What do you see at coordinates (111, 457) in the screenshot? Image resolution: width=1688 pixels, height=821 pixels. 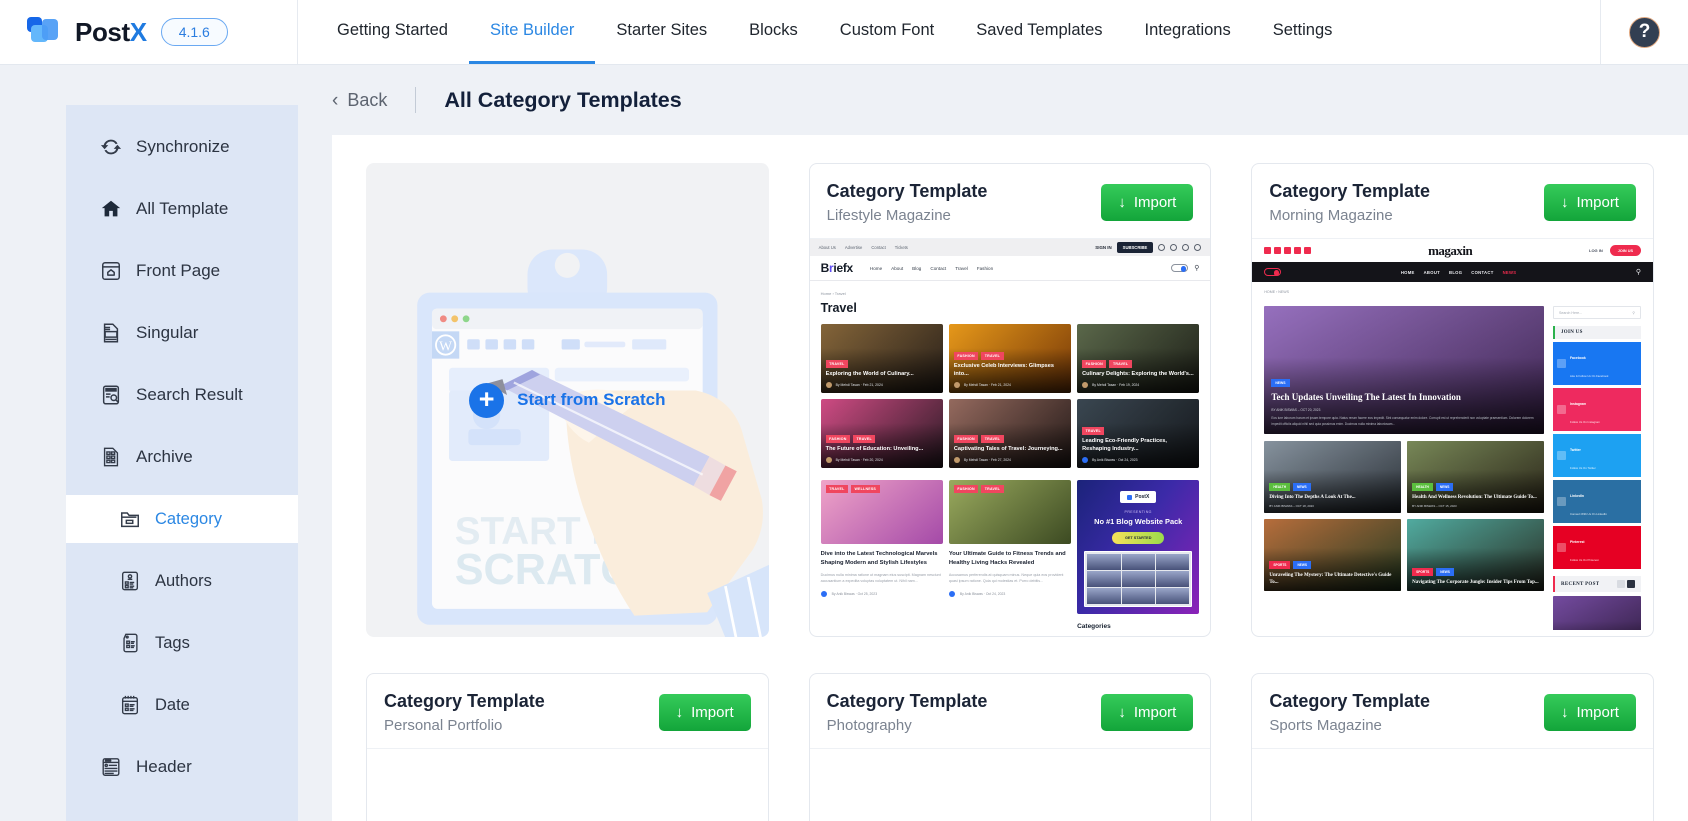 I see `archive-icon` at bounding box center [111, 457].